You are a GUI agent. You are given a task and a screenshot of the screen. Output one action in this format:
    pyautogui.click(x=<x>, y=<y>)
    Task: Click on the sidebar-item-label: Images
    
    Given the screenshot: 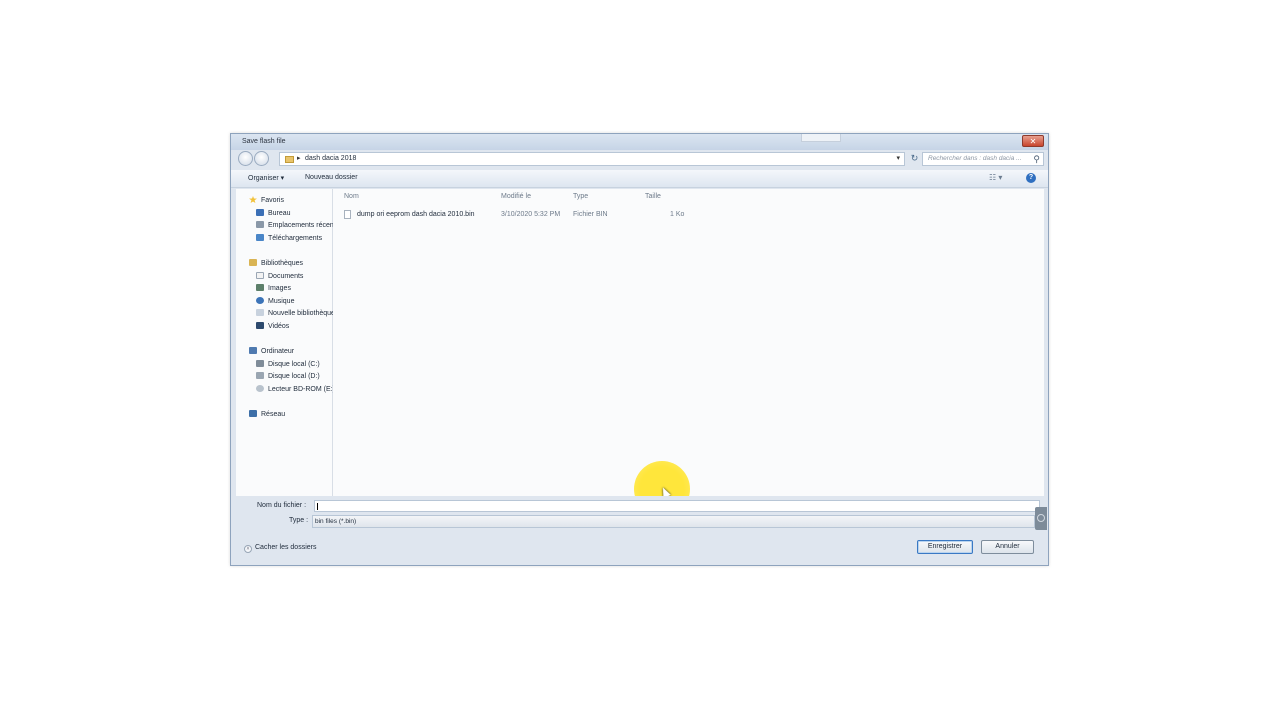 What is the action you would take?
    pyautogui.click(x=279, y=288)
    